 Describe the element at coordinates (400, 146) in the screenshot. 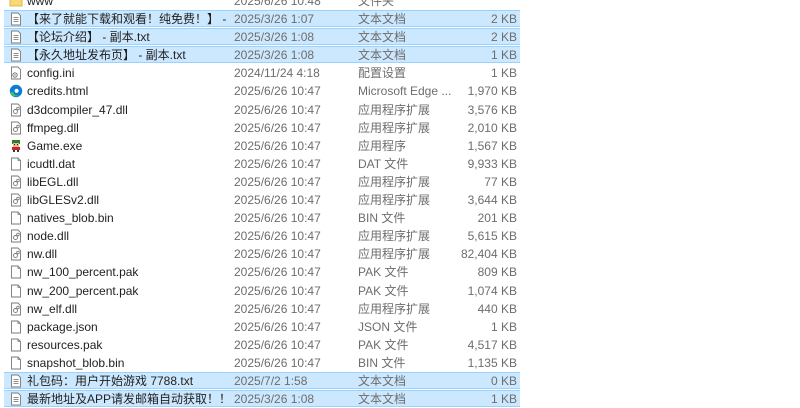

I see `file-row: Game.exe 2025/6/26 10:47 应用程序 1,567 KB` at that location.